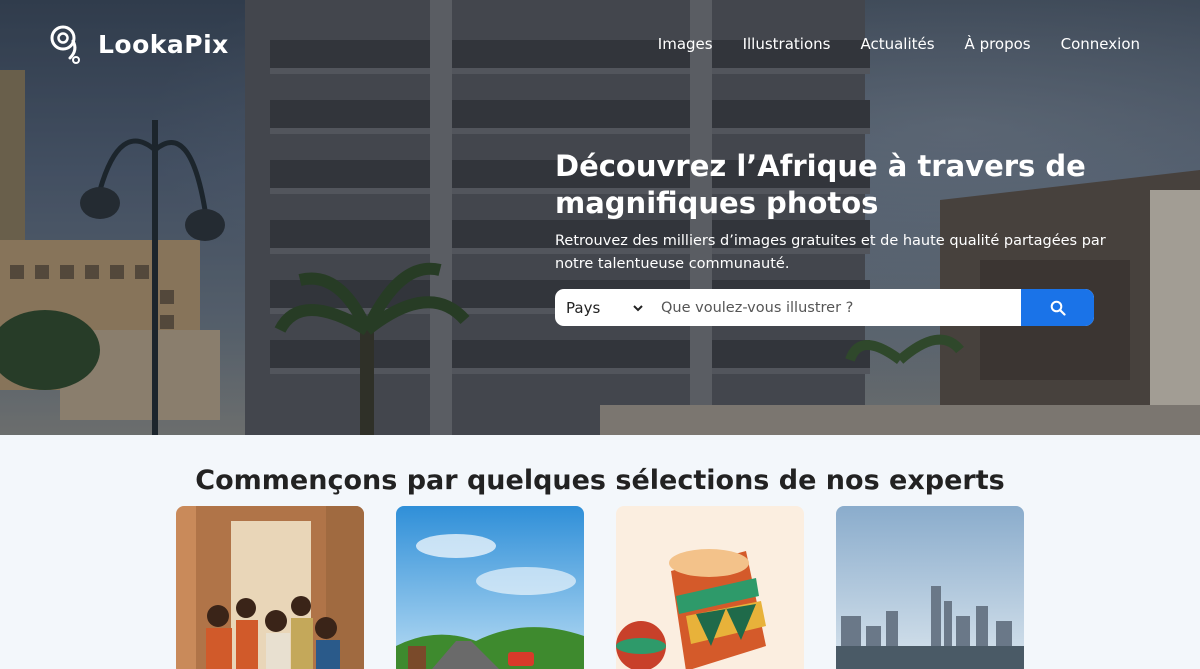 This screenshot has height=669, width=1200. What do you see at coordinates (837, 307) in the screenshot?
I see `search-input` at bounding box center [837, 307].